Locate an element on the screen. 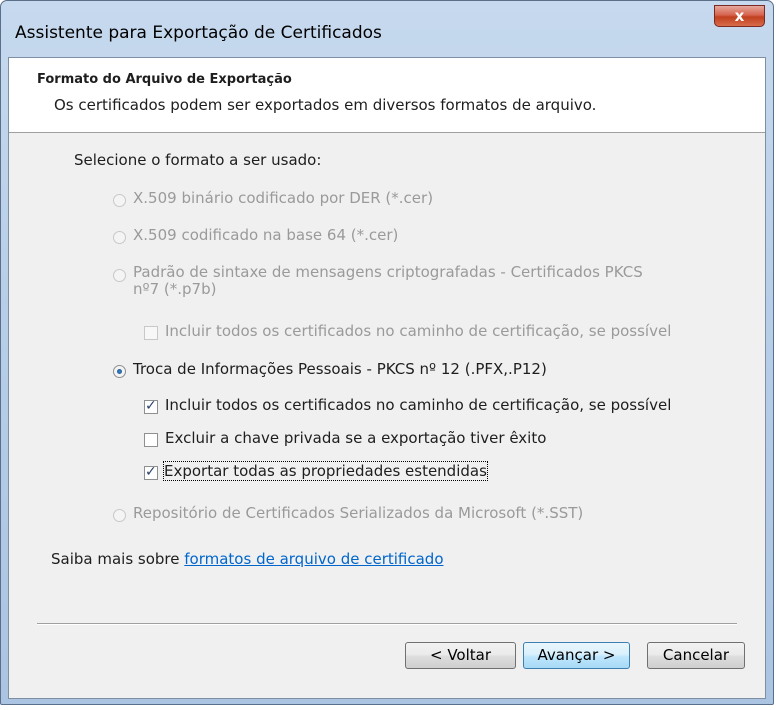  radio-p7b-label-line2: nº7 (*.p7b) is located at coordinates (175, 289).